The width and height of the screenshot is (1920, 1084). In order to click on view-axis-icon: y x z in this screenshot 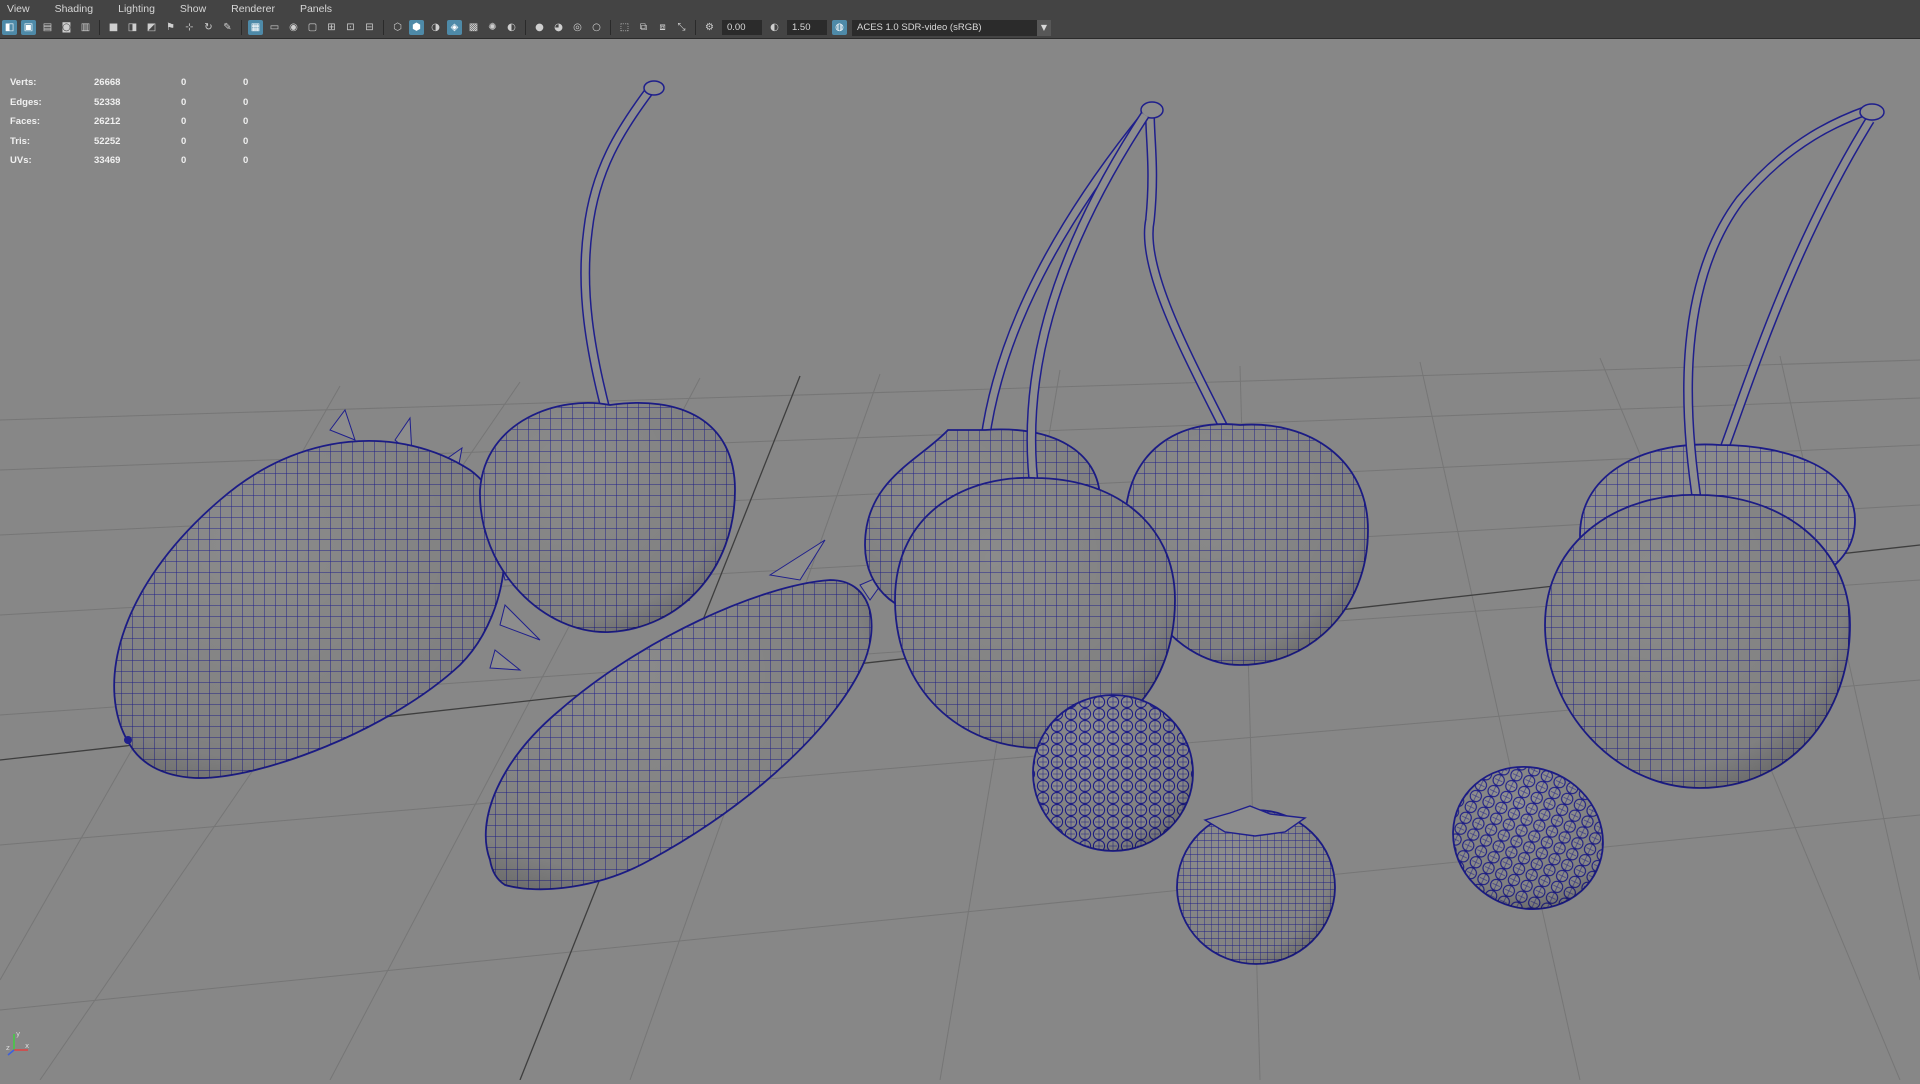, I will do `click(17, 1043)`.